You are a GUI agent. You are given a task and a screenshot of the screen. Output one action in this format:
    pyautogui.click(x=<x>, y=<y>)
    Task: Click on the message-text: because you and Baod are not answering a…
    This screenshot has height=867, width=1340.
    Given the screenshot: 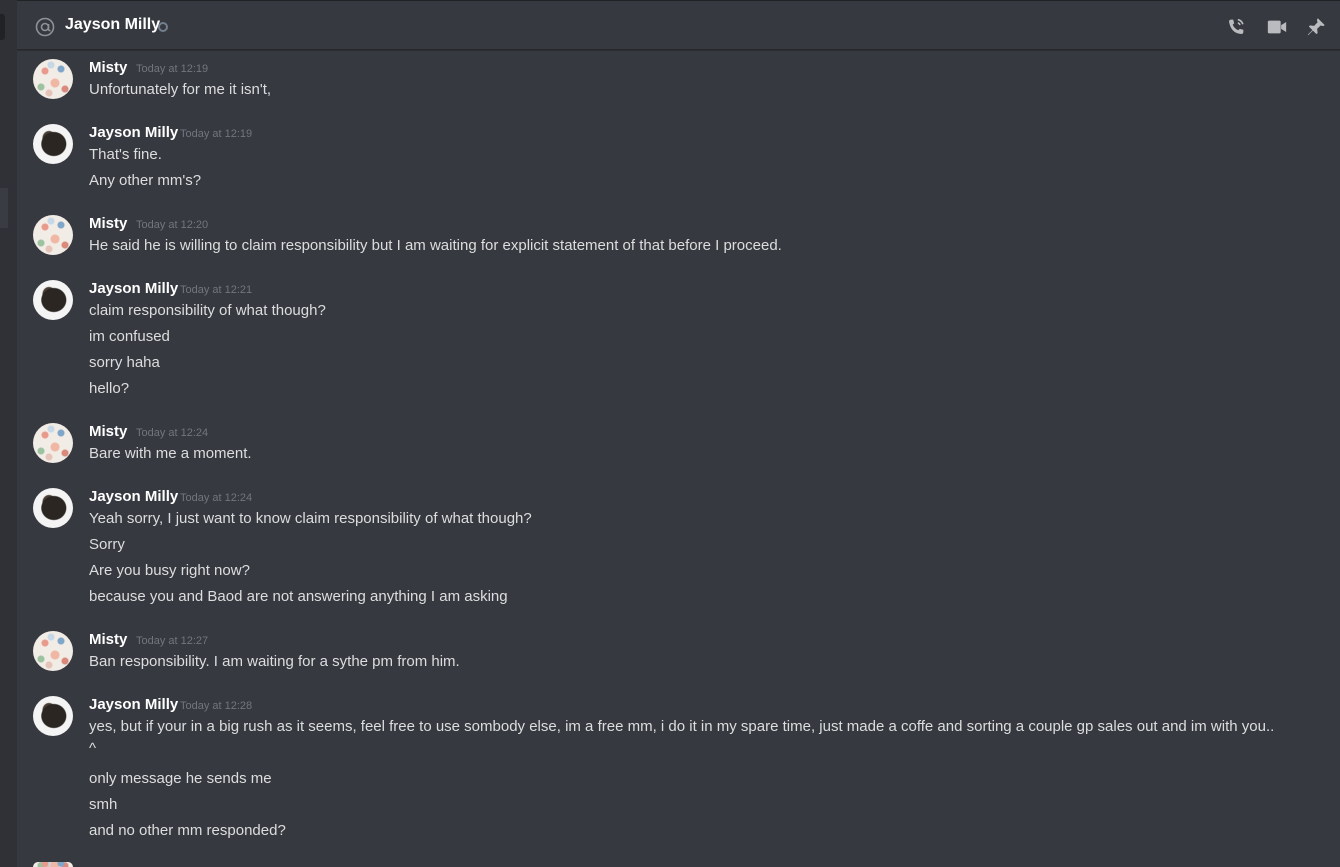 What is the action you would take?
    pyautogui.click(x=298, y=596)
    